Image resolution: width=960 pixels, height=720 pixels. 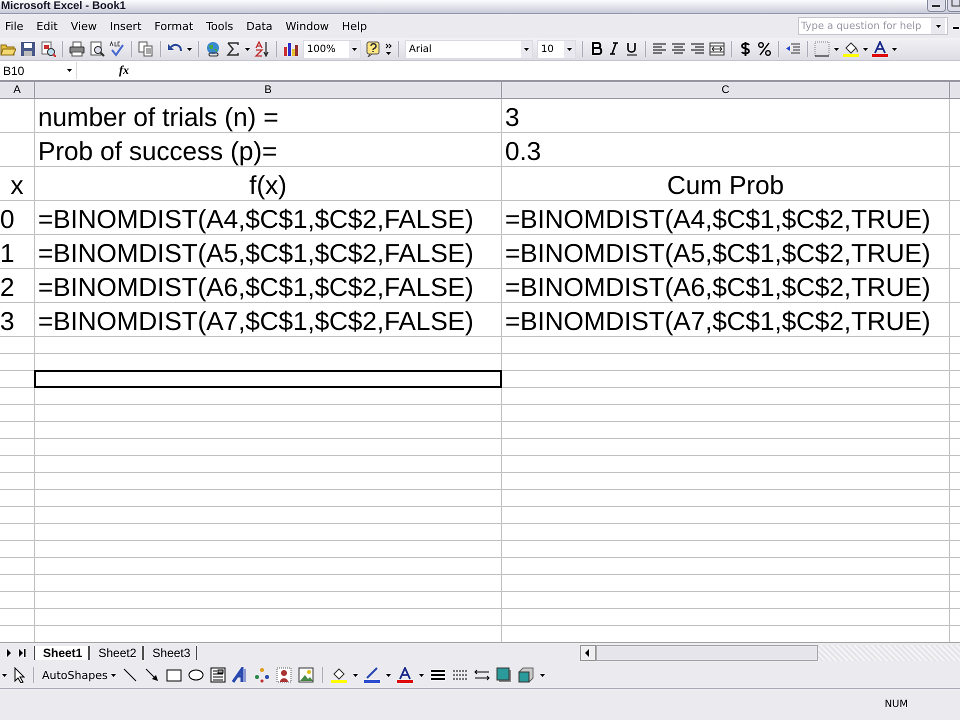 What do you see at coordinates (726, 90) in the screenshot?
I see `column-header: C` at bounding box center [726, 90].